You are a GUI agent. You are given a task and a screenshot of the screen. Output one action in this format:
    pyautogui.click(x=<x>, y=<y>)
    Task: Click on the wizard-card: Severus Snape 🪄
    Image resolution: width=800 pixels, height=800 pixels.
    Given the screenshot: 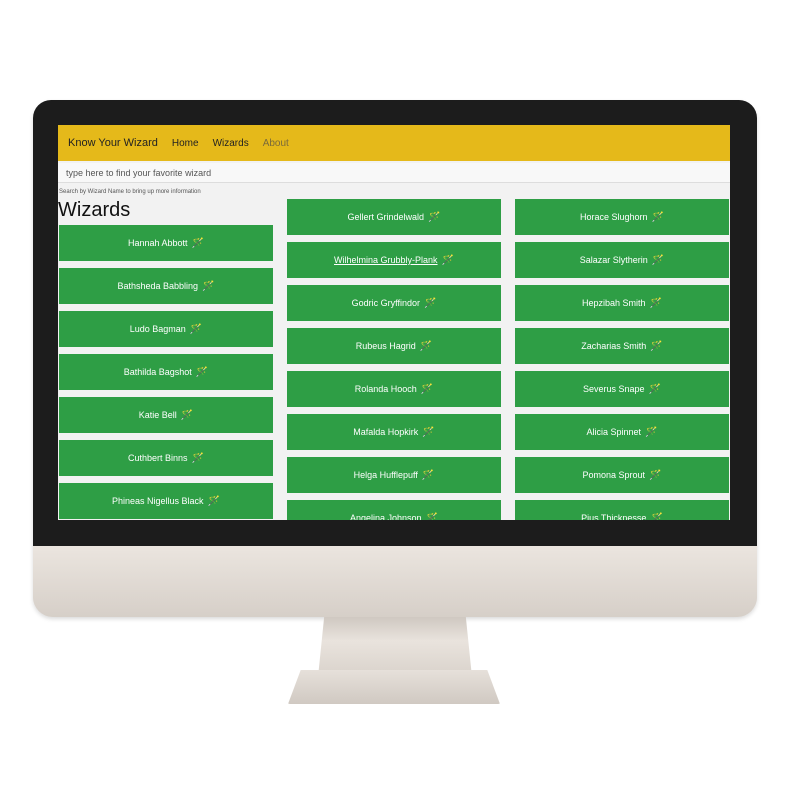 What is the action you would take?
    pyautogui.click(x=622, y=389)
    